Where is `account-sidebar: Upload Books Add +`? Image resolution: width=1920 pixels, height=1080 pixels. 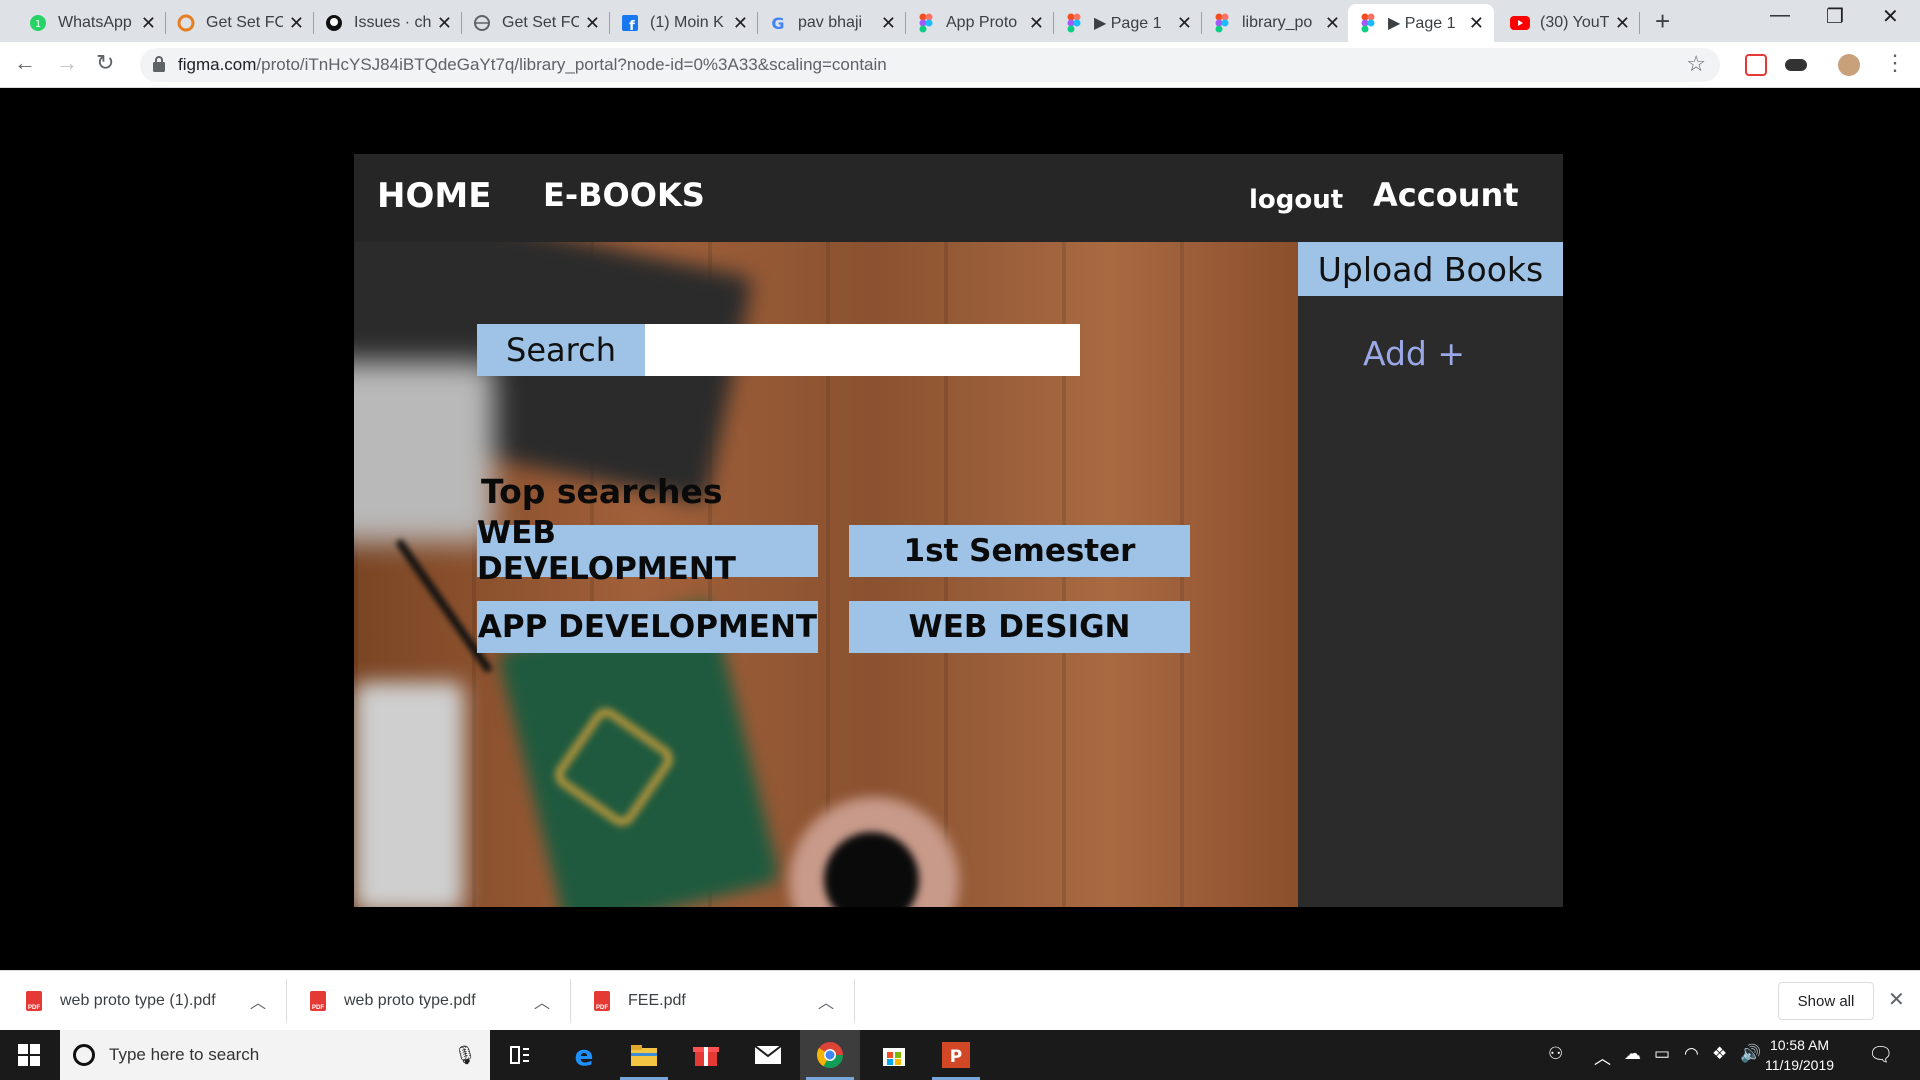
account-sidebar: Upload Books Add + is located at coordinates (1430, 574).